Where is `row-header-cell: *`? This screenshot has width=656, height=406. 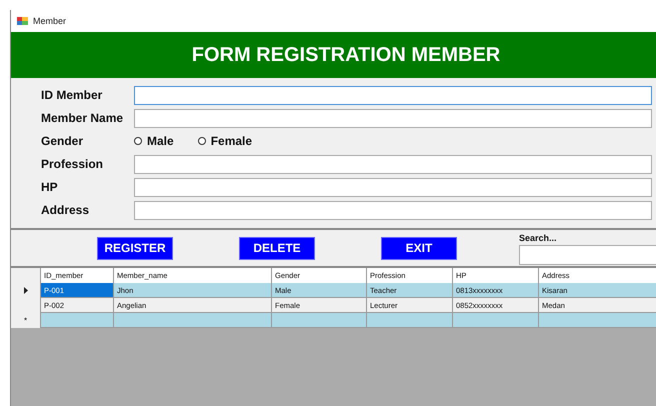 row-header-cell: * is located at coordinates (26, 320).